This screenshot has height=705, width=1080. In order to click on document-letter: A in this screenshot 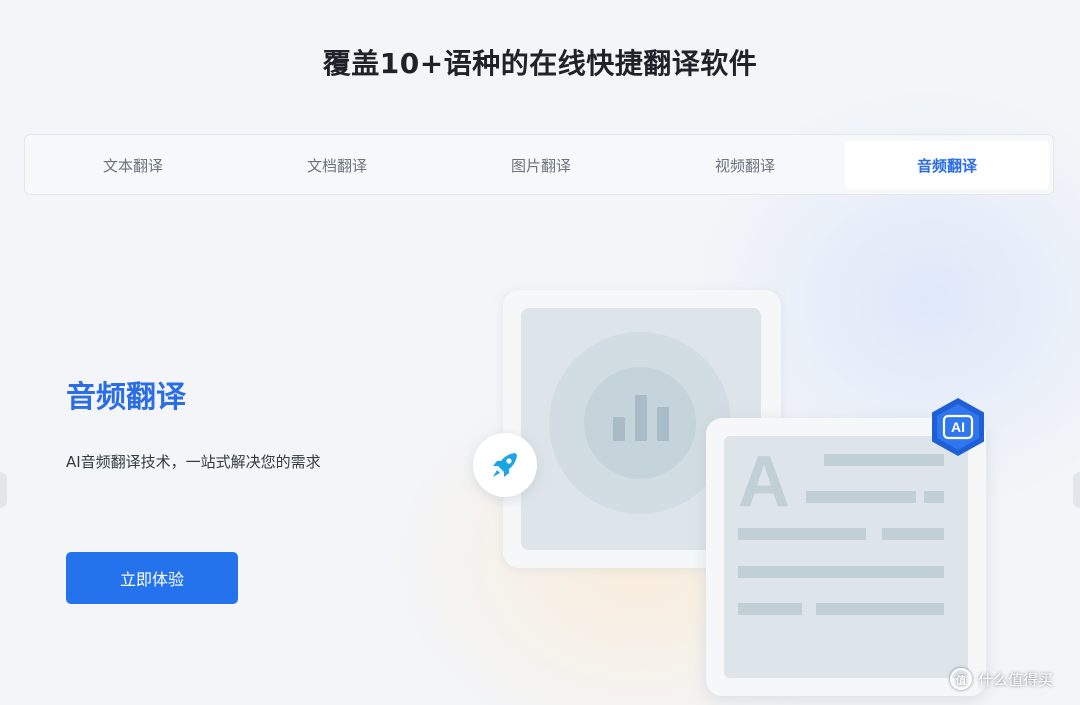, I will do `click(764, 482)`.